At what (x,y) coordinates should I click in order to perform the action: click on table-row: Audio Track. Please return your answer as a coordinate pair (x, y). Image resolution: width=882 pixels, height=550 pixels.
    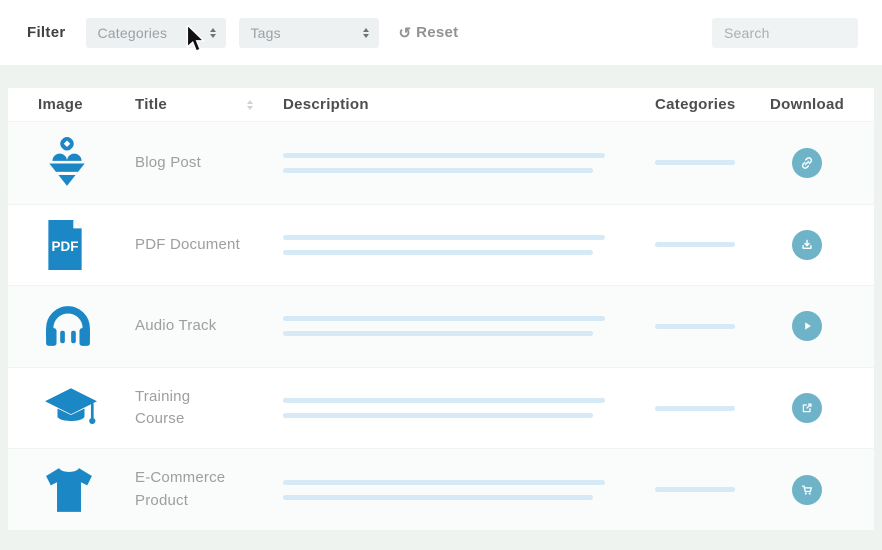
    Looking at the image, I should click on (441, 326).